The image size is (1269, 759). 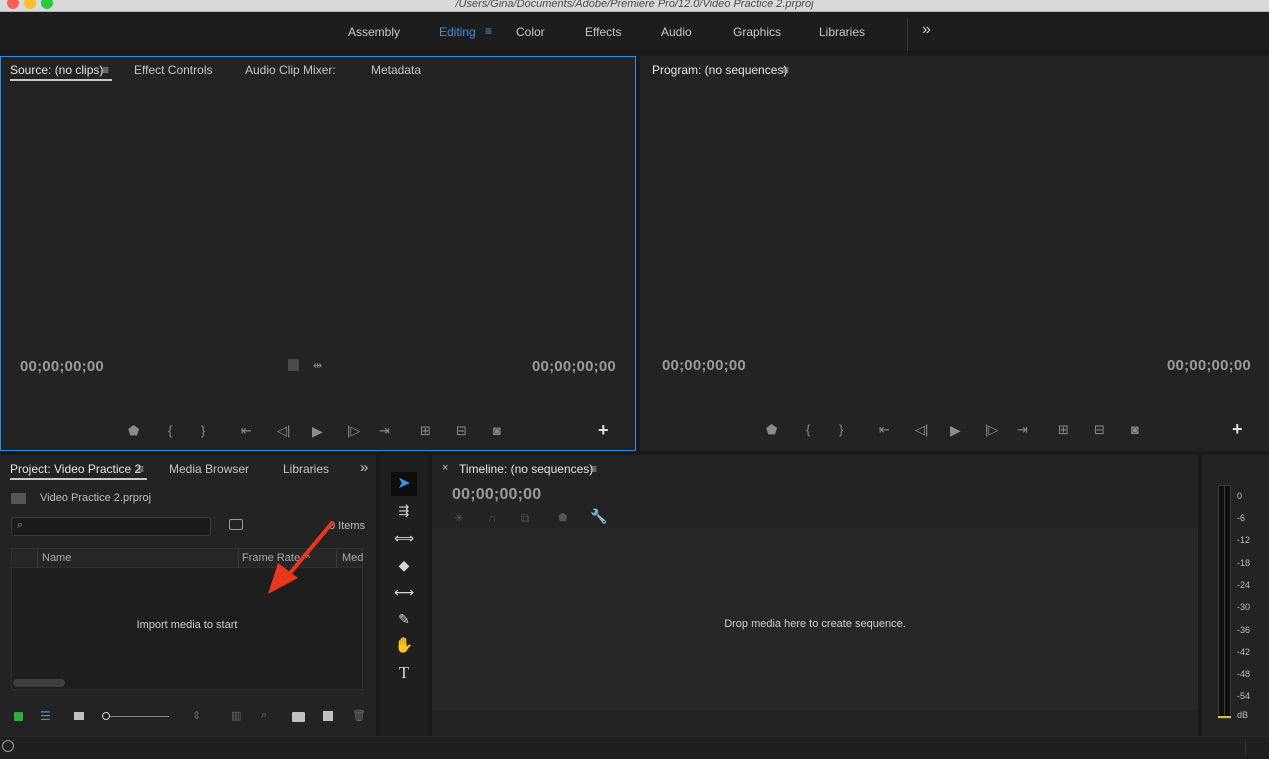 What do you see at coordinates (842, 32) in the screenshot?
I see `workspace-tab-libraries: Libraries` at bounding box center [842, 32].